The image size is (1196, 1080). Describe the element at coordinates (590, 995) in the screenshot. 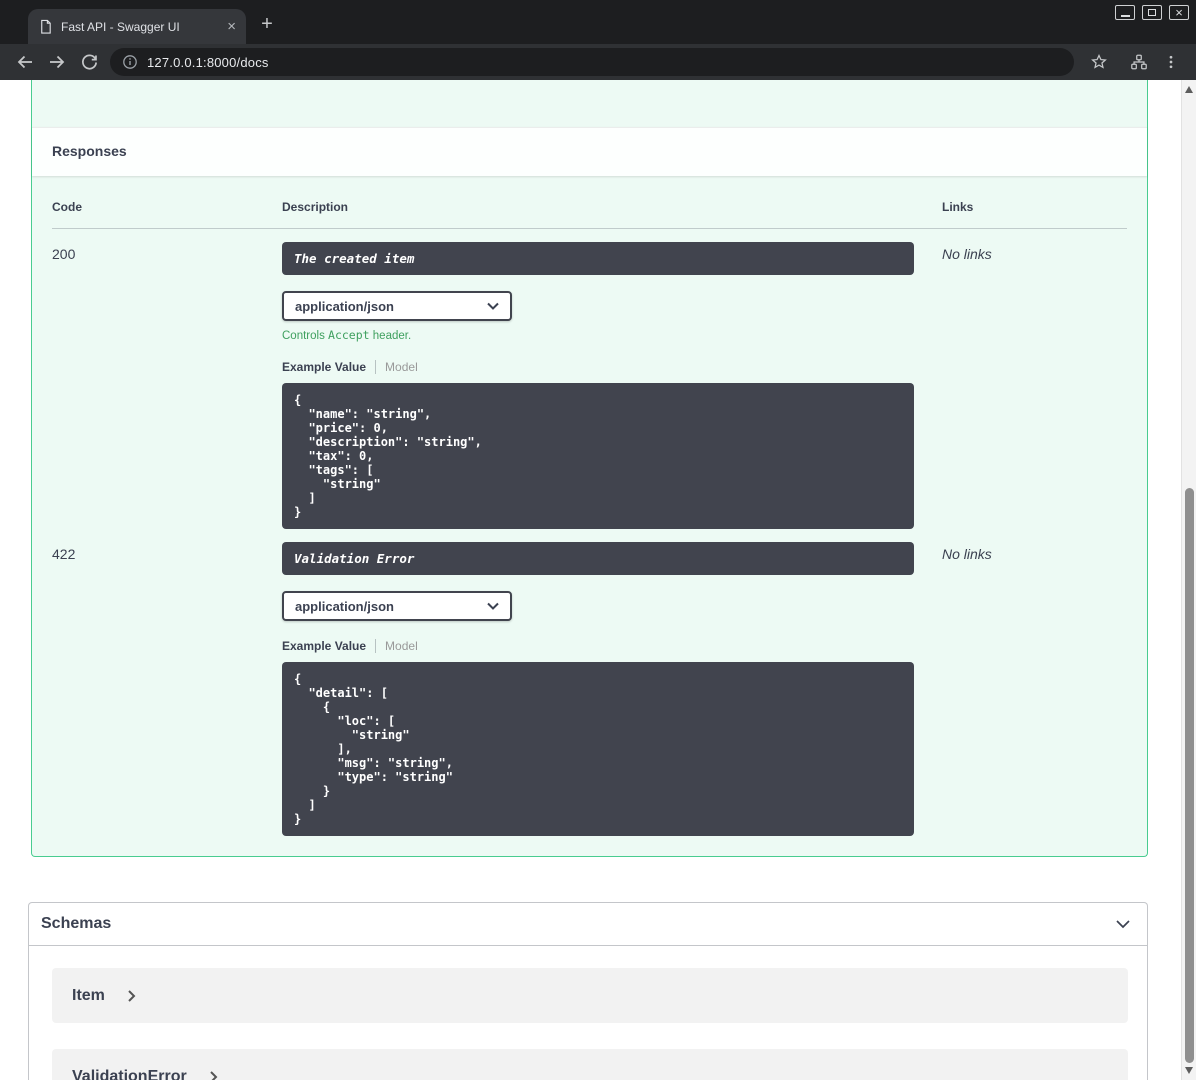

I see `schema-item: Item` at that location.